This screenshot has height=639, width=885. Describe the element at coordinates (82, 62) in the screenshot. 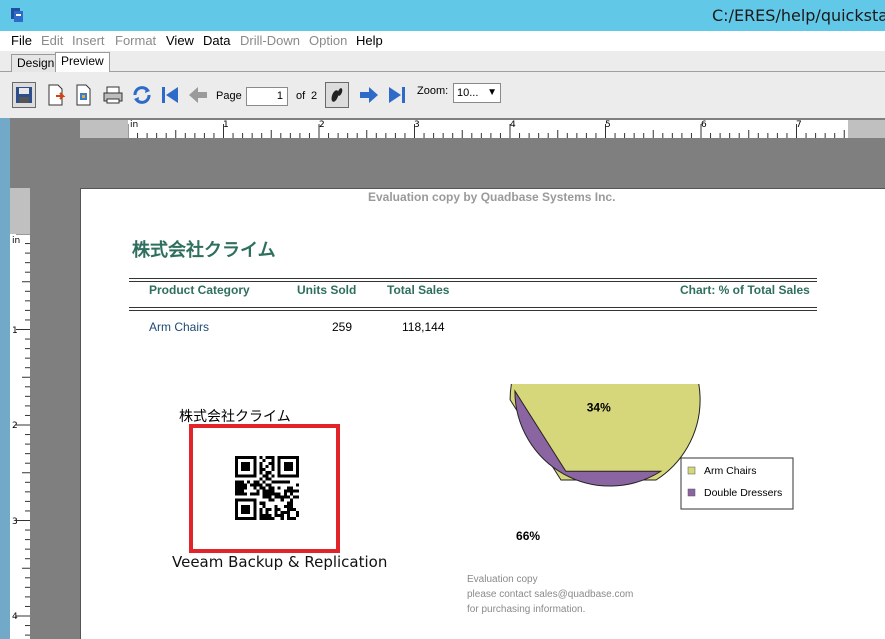

I see `tab-preview: Preview` at that location.